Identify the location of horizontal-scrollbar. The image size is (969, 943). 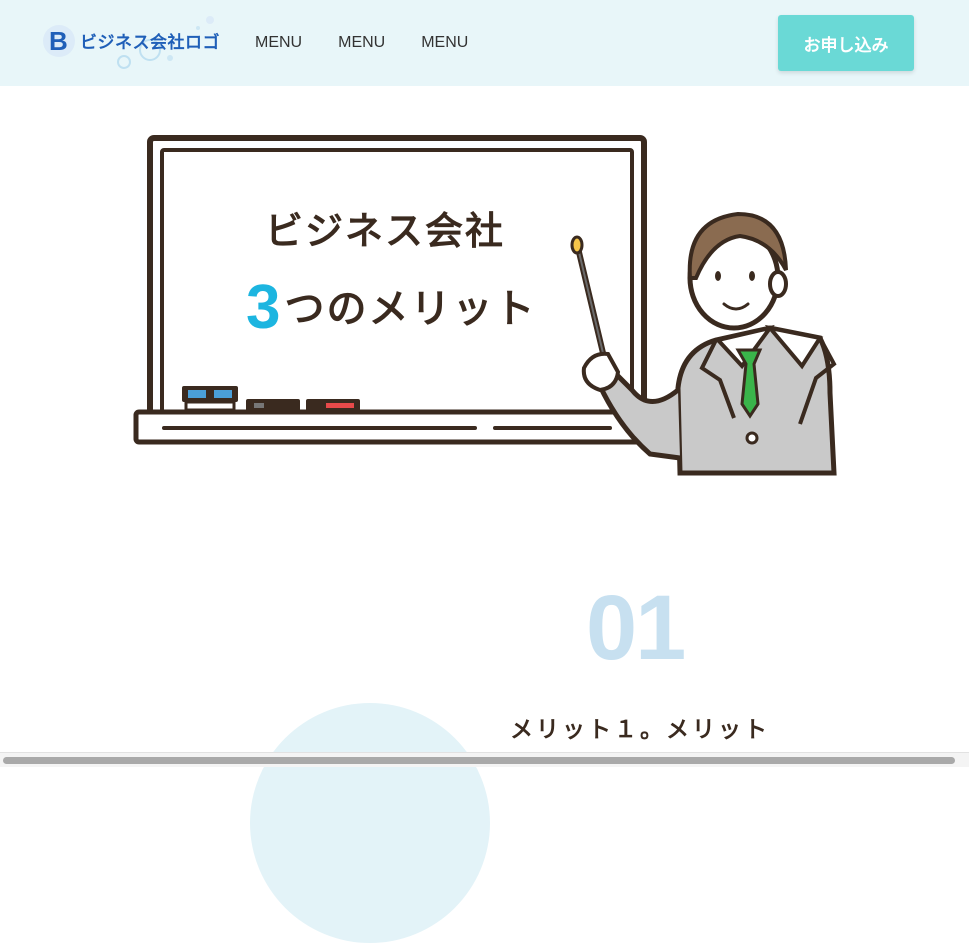
(484, 759).